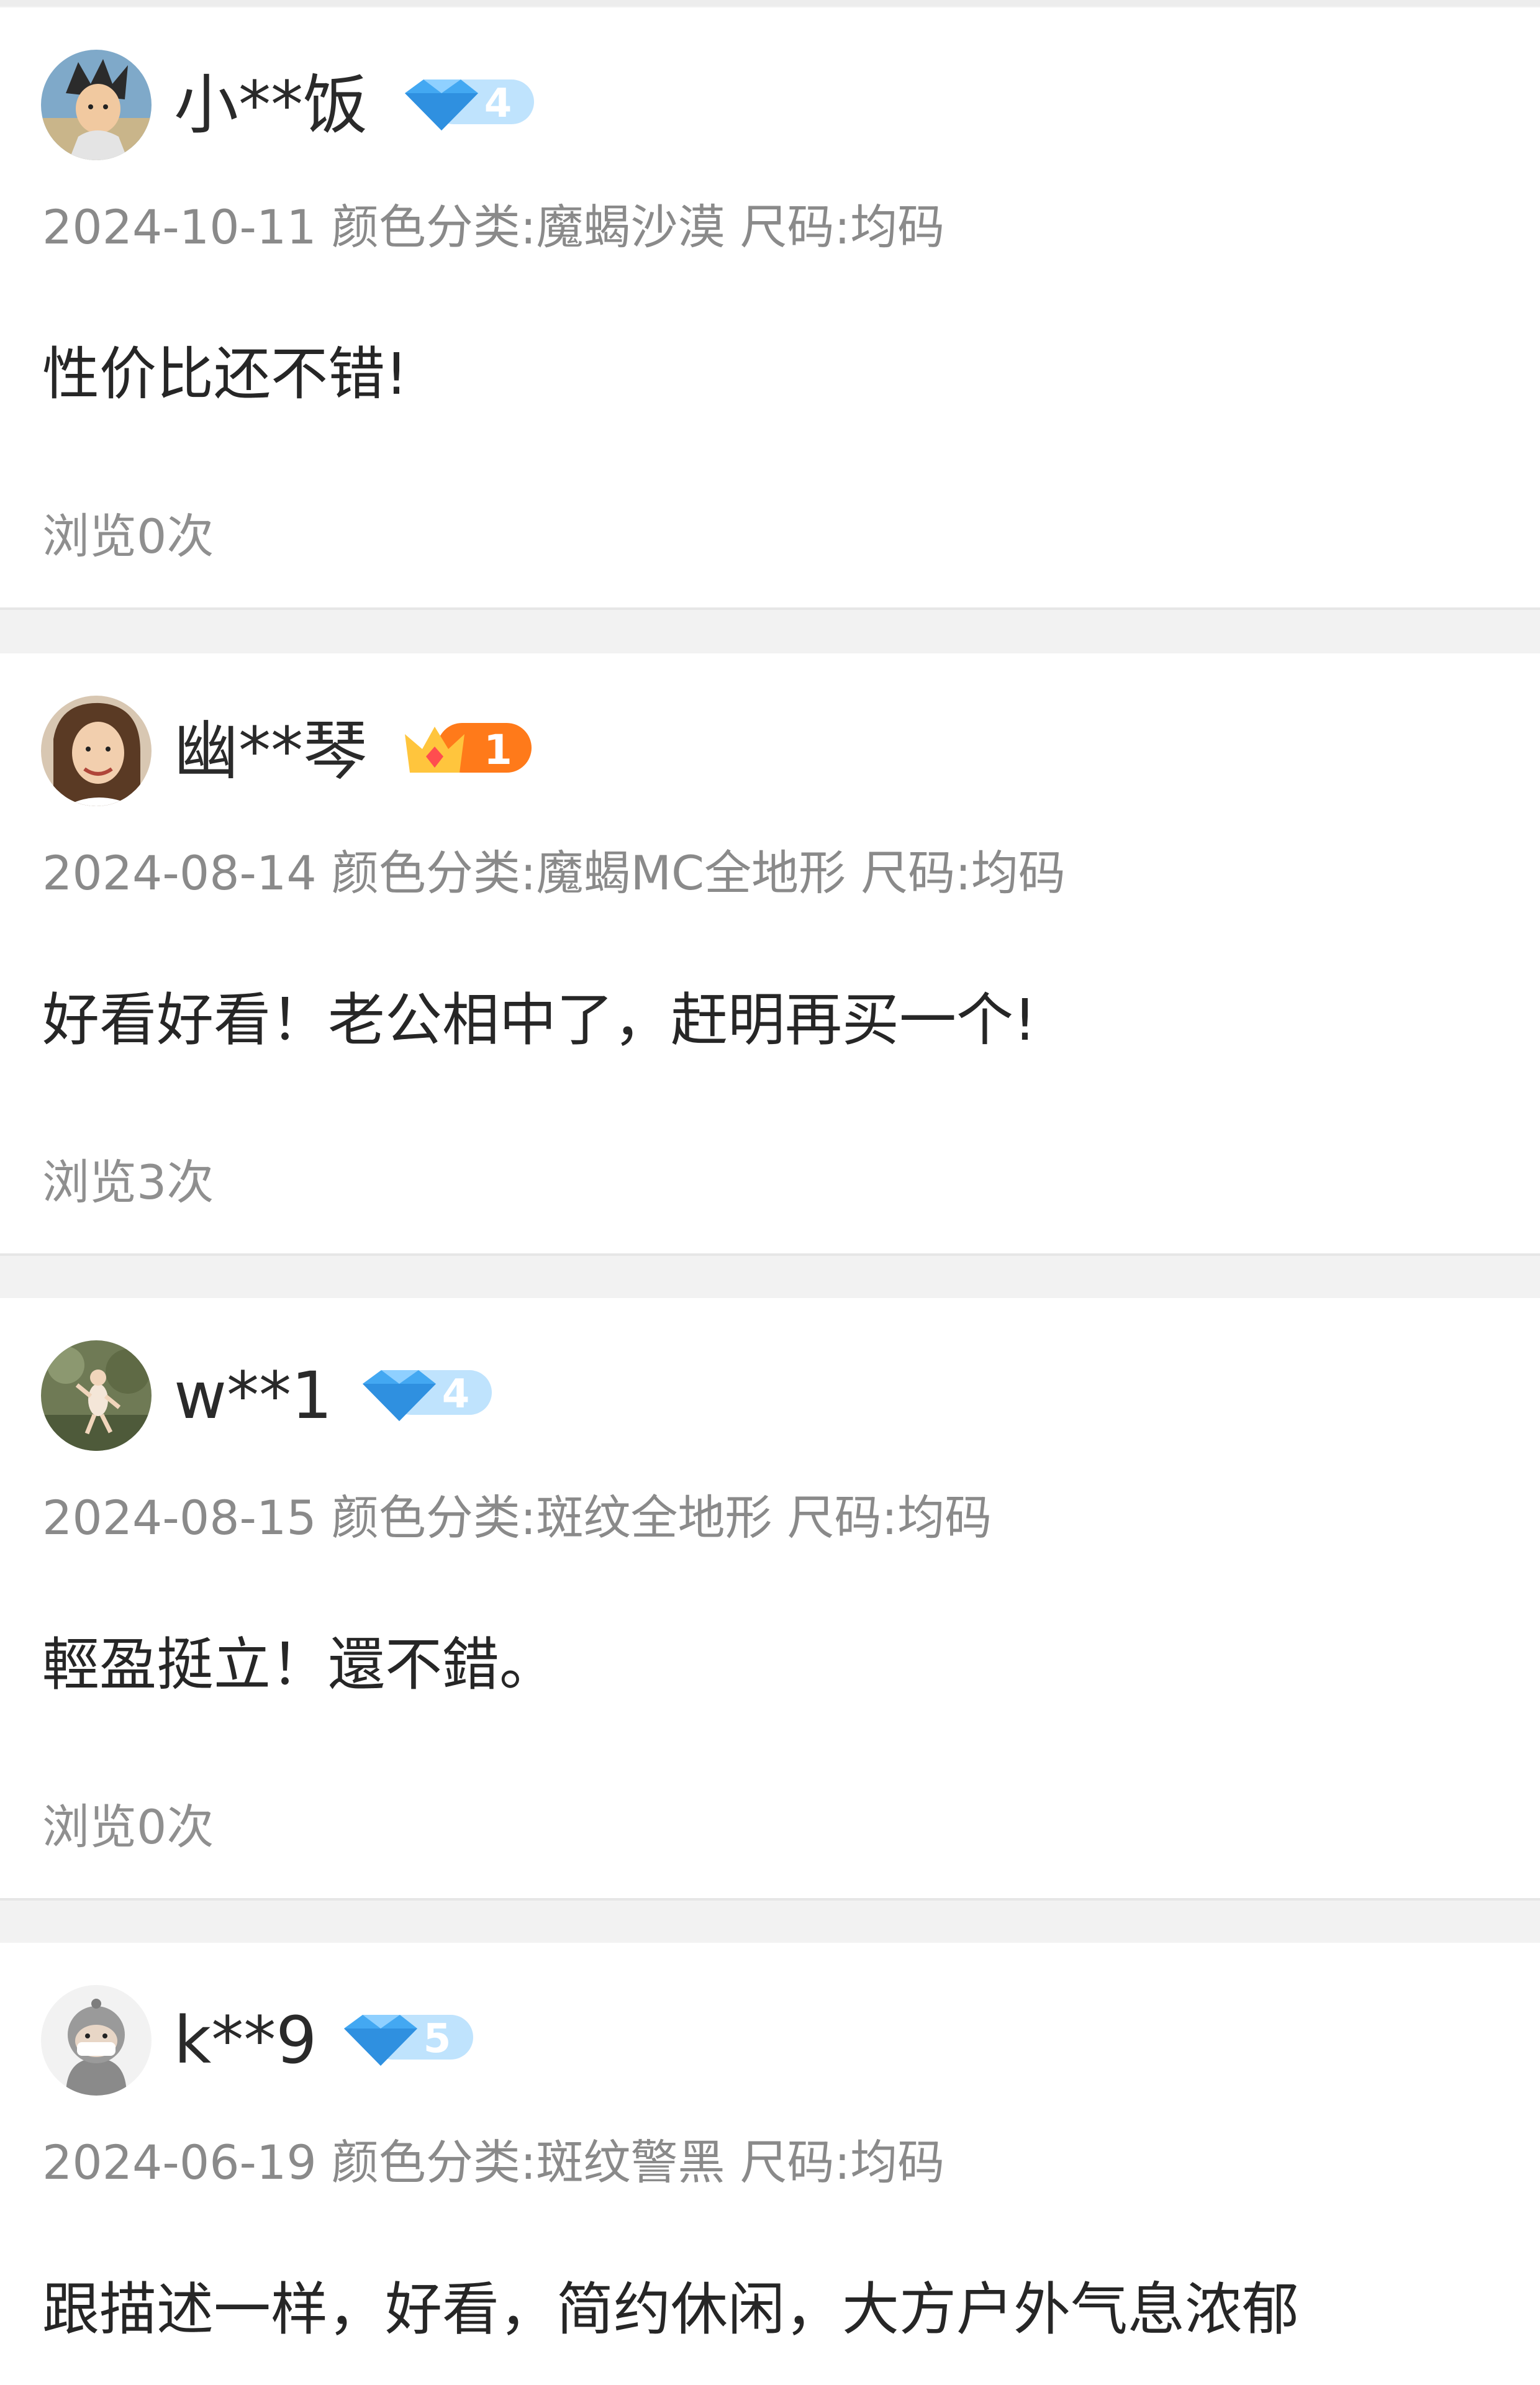 Image resolution: width=1540 pixels, height=2385 pixels. I want to click on review-date: 2024-08-15, so click(179, 1517).